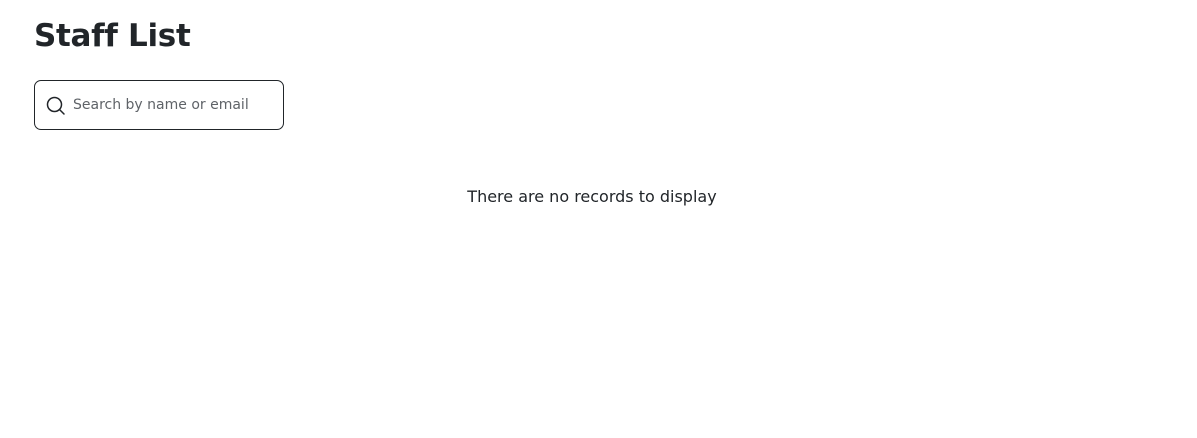 The height and width of the screenshot is (438, 1197). What do you see at coordinates (173, 105) in the screenshot?
I see `search-input` at bounding box center [173, 105].